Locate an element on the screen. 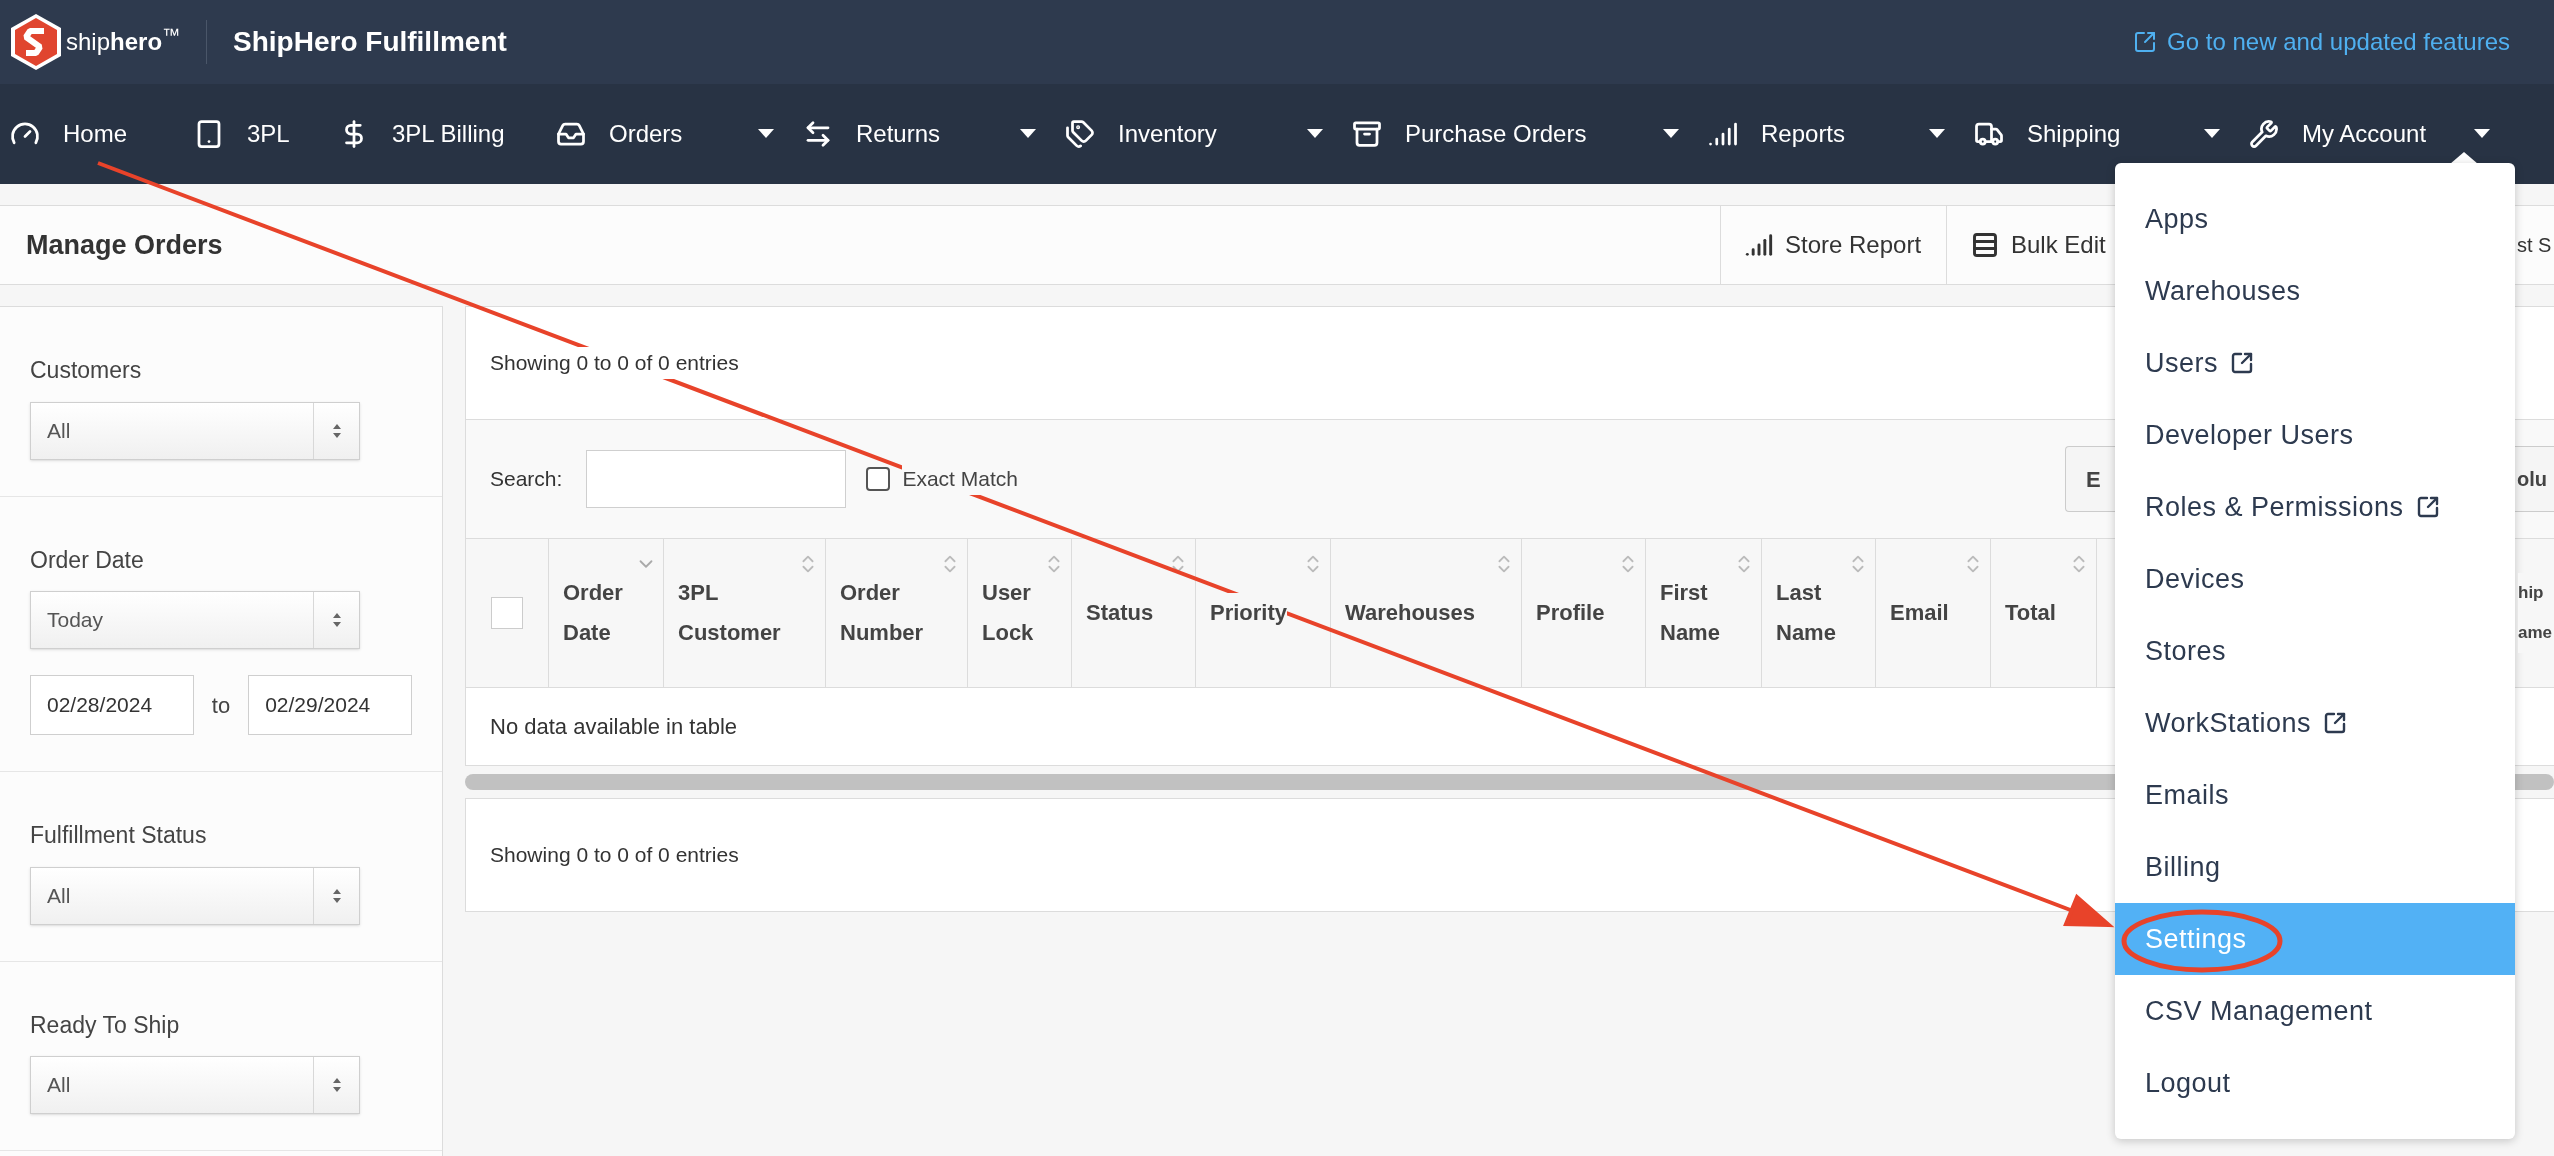 The width and height of the screenshot is (2554, 1156). column-header: Total is located at coordinates (2044, 613).